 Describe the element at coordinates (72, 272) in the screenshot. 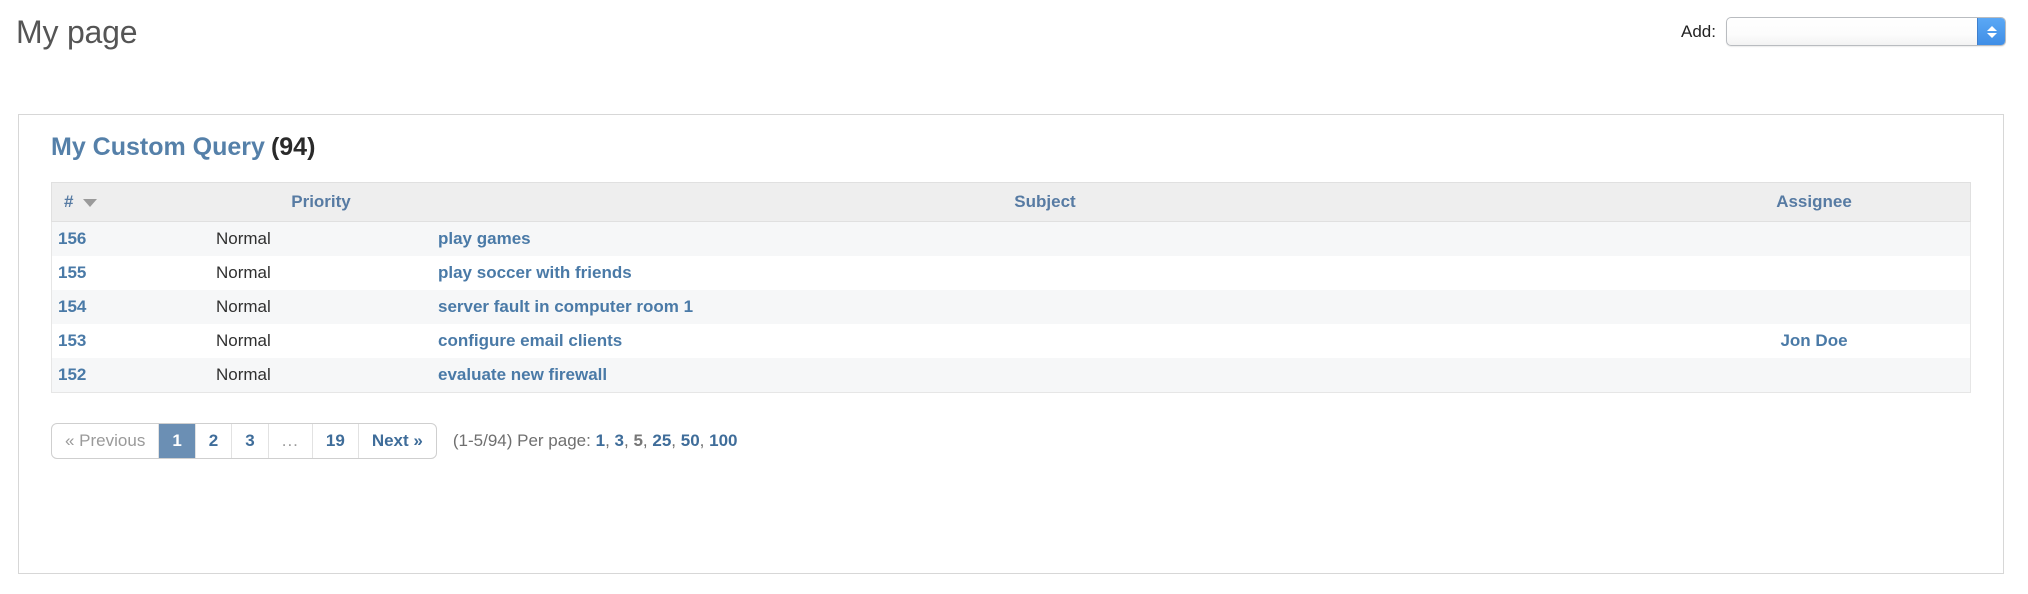

I see `issue-id-link: 155` at that location.